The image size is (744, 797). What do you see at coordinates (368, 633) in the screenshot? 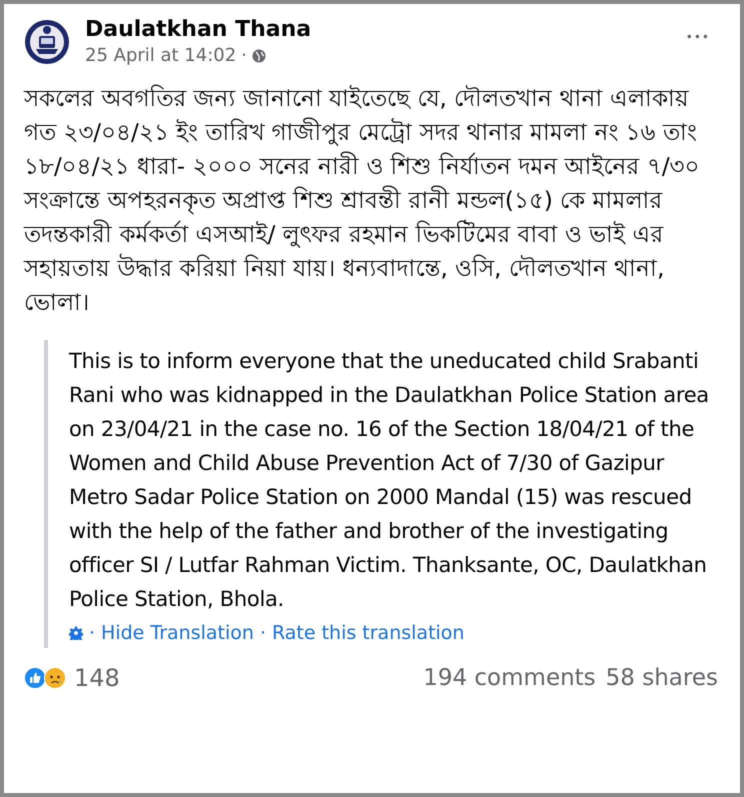
I see `translation-link: Rate this translation` at bounding box center [368, 633].